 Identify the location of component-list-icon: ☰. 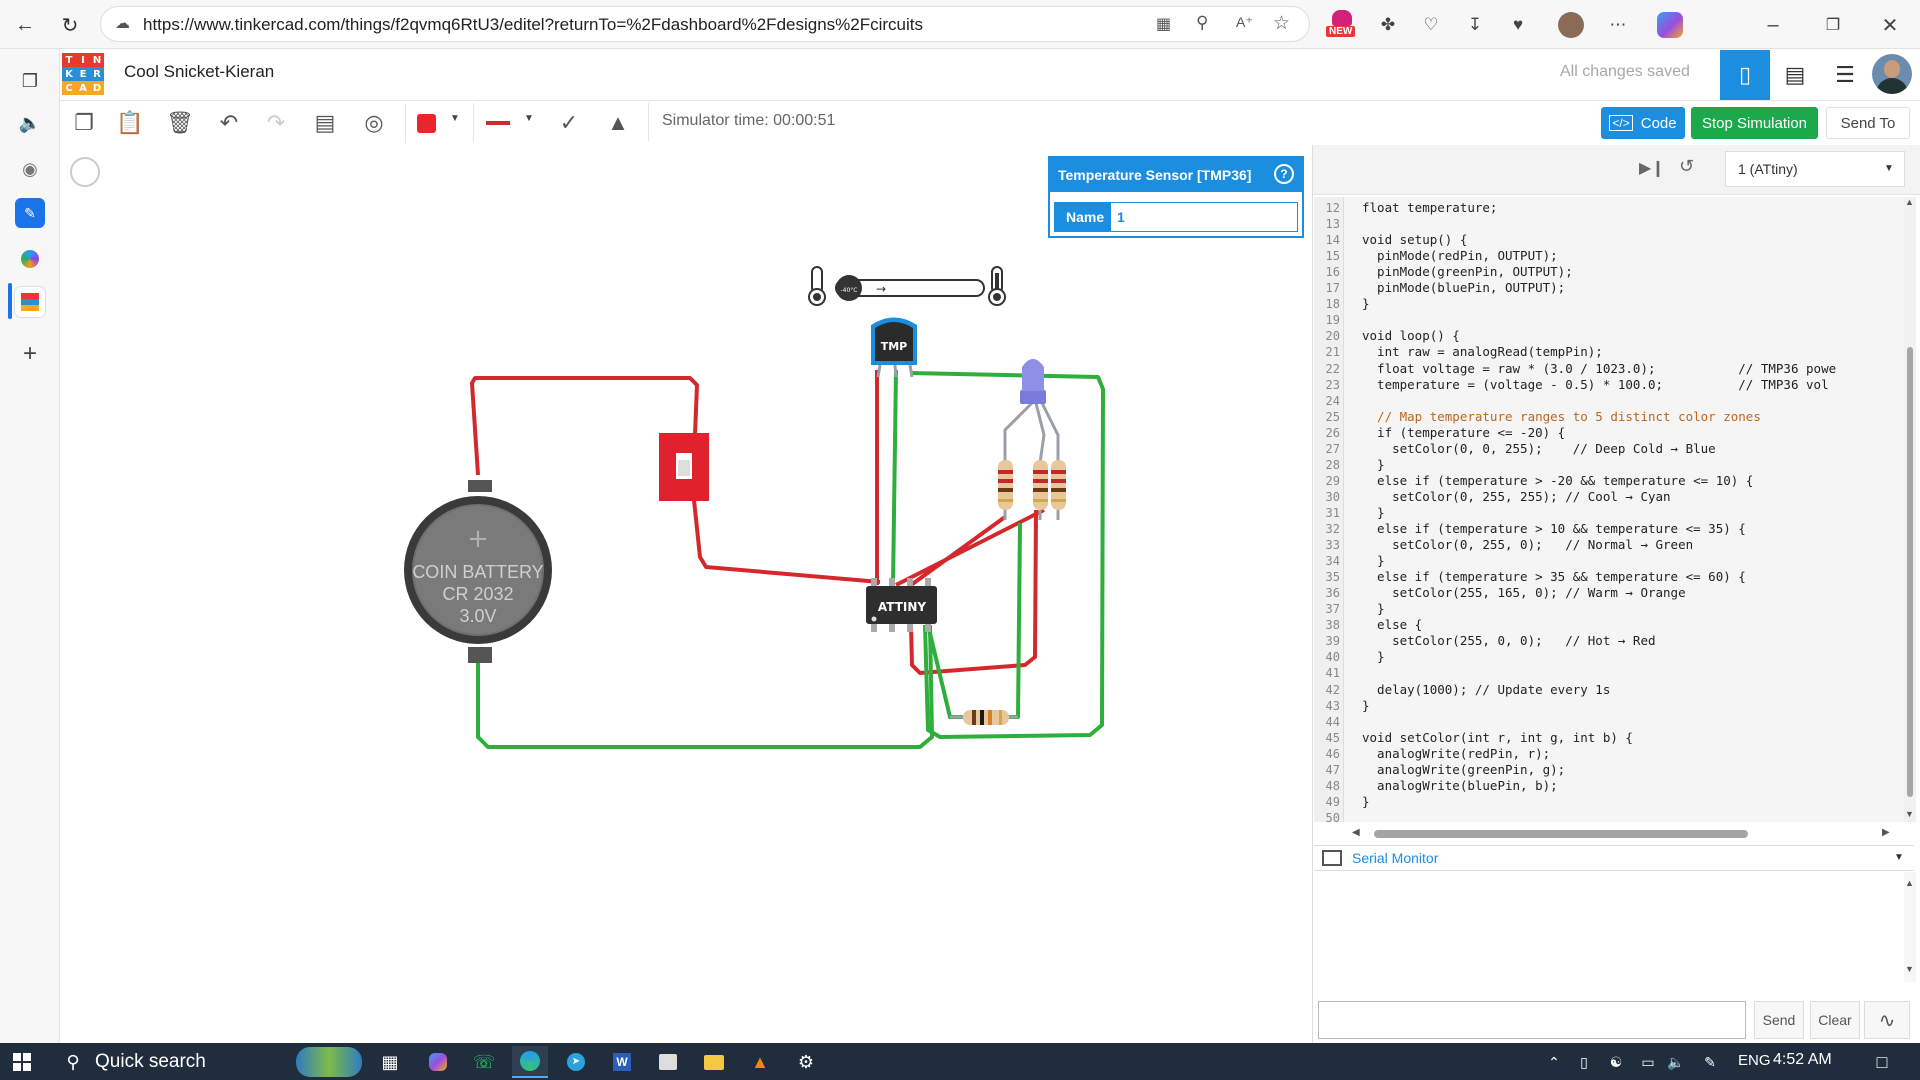
(1845, 75).